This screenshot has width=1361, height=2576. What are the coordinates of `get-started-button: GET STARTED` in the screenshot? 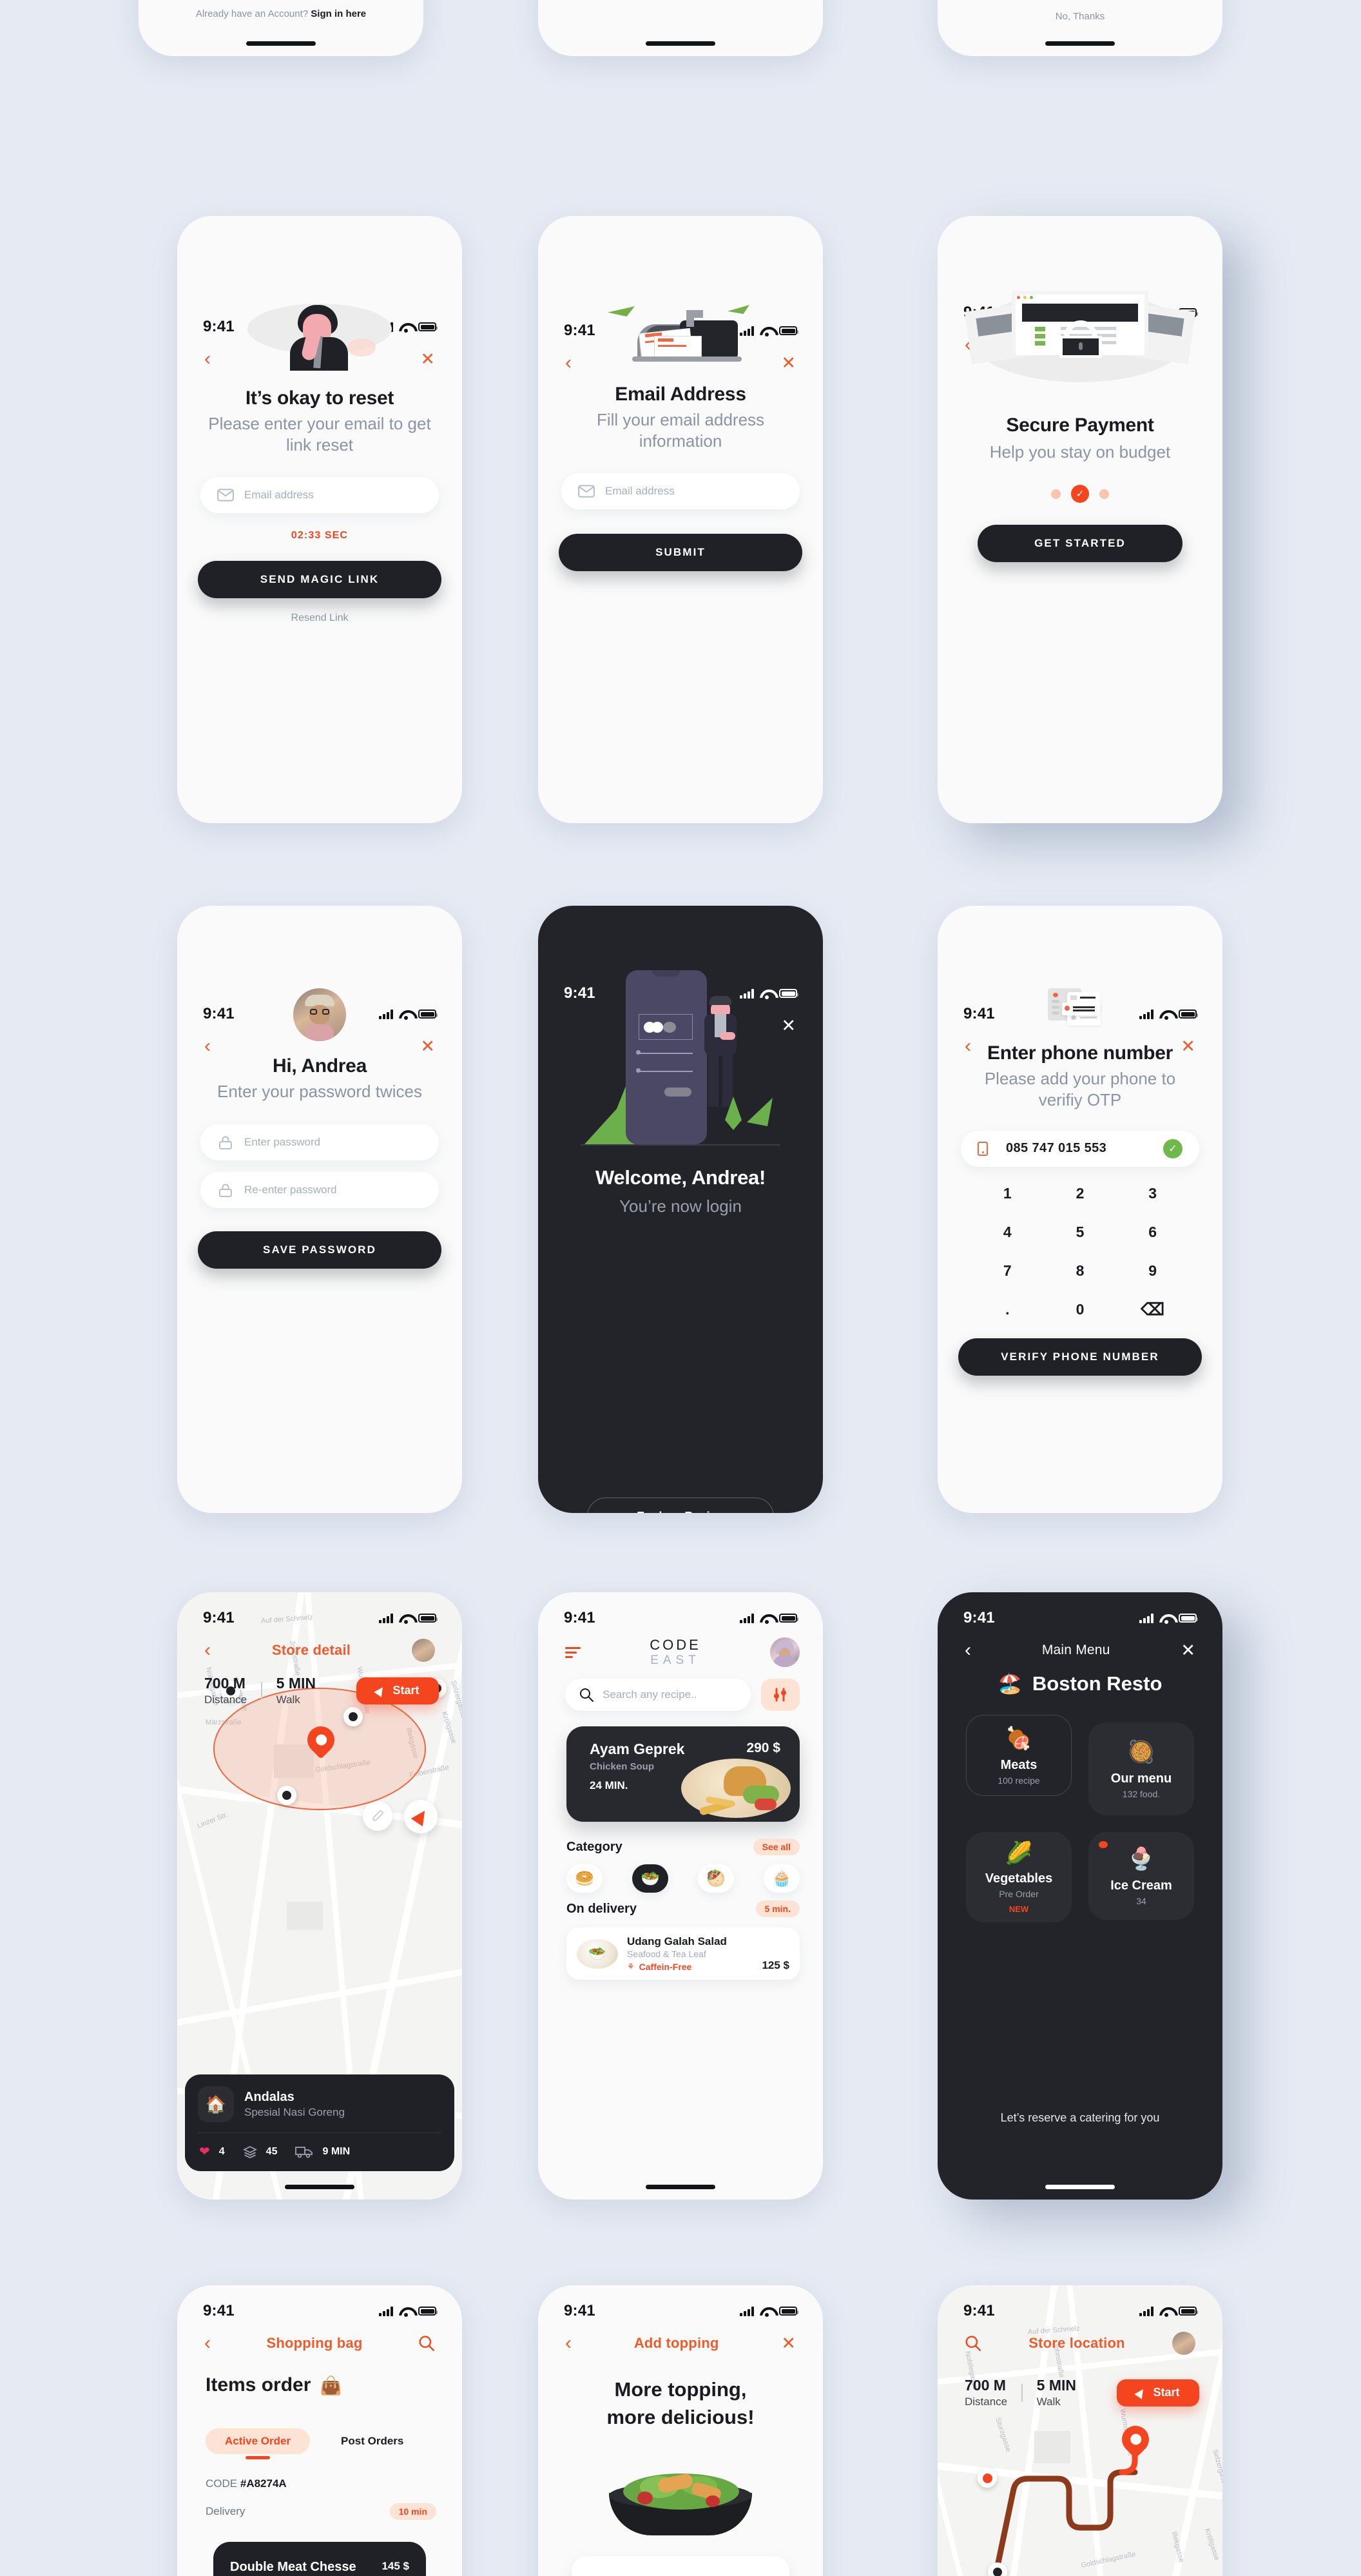 It's located at (1080, 544).